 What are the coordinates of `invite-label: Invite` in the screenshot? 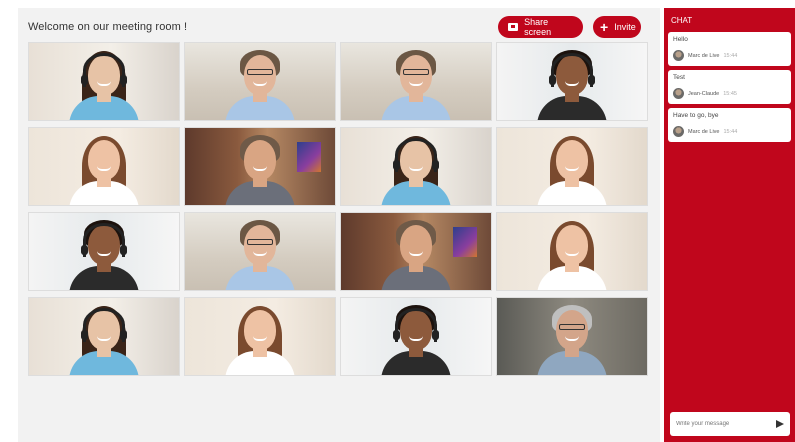 It's located at (625, 27).